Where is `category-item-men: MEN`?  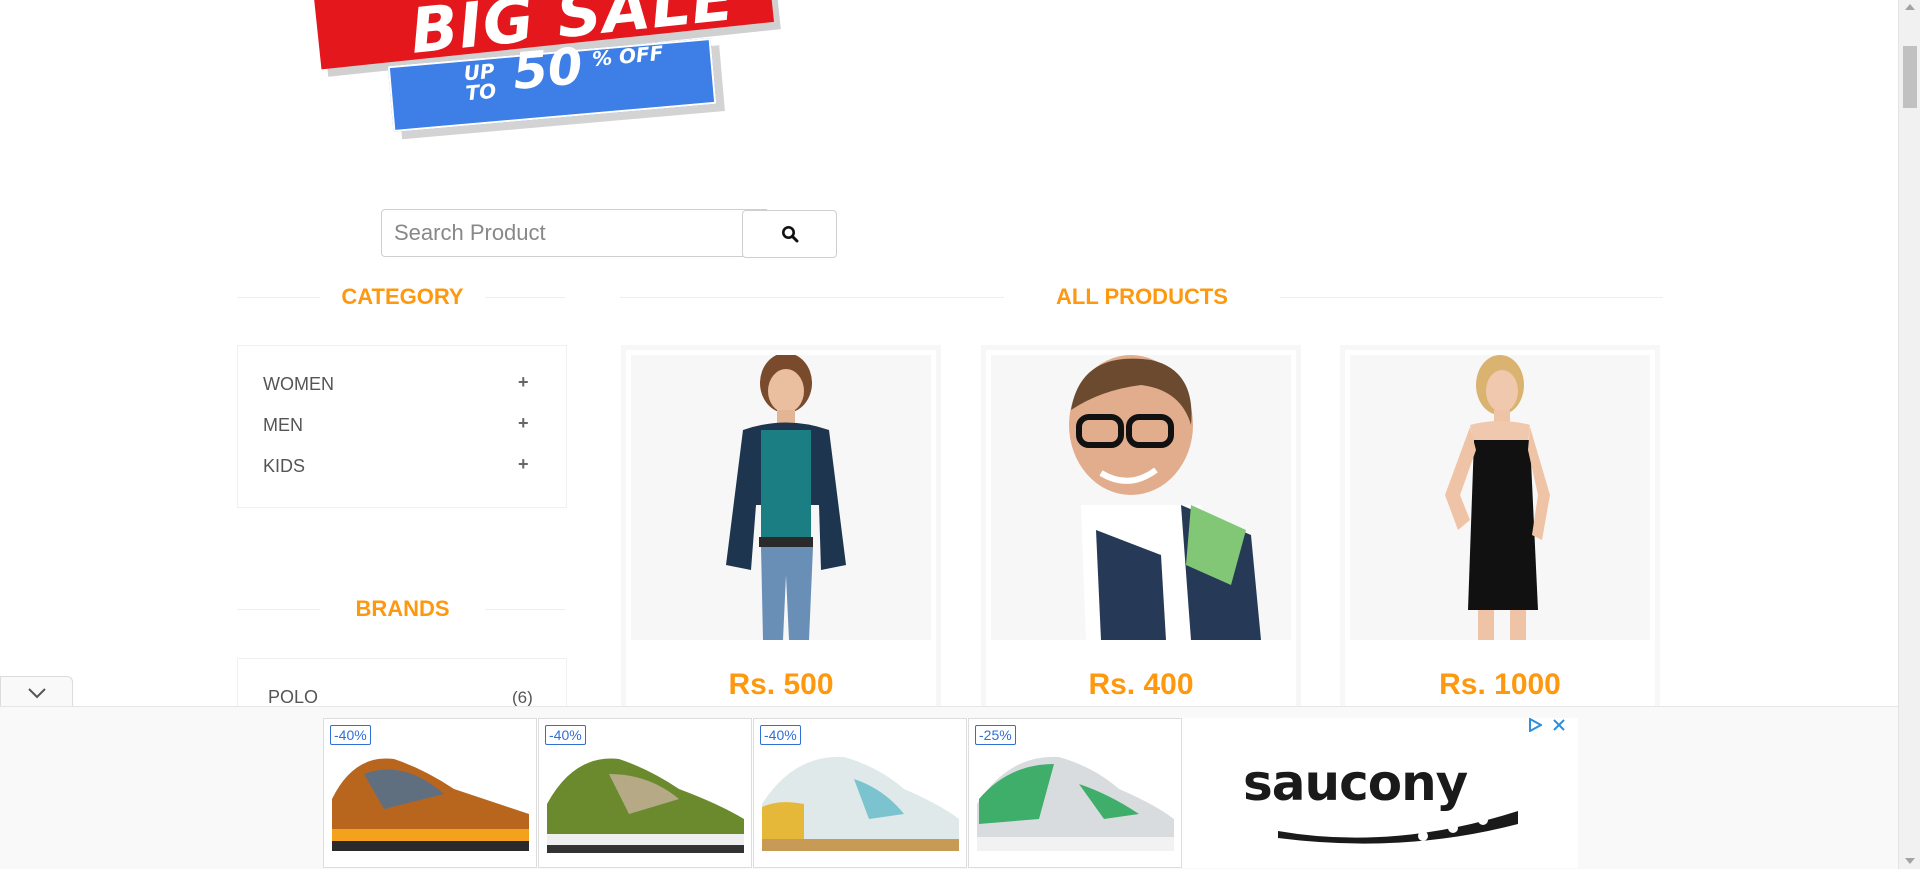
category-item-men: MEN is located at coordinates (283, 425).